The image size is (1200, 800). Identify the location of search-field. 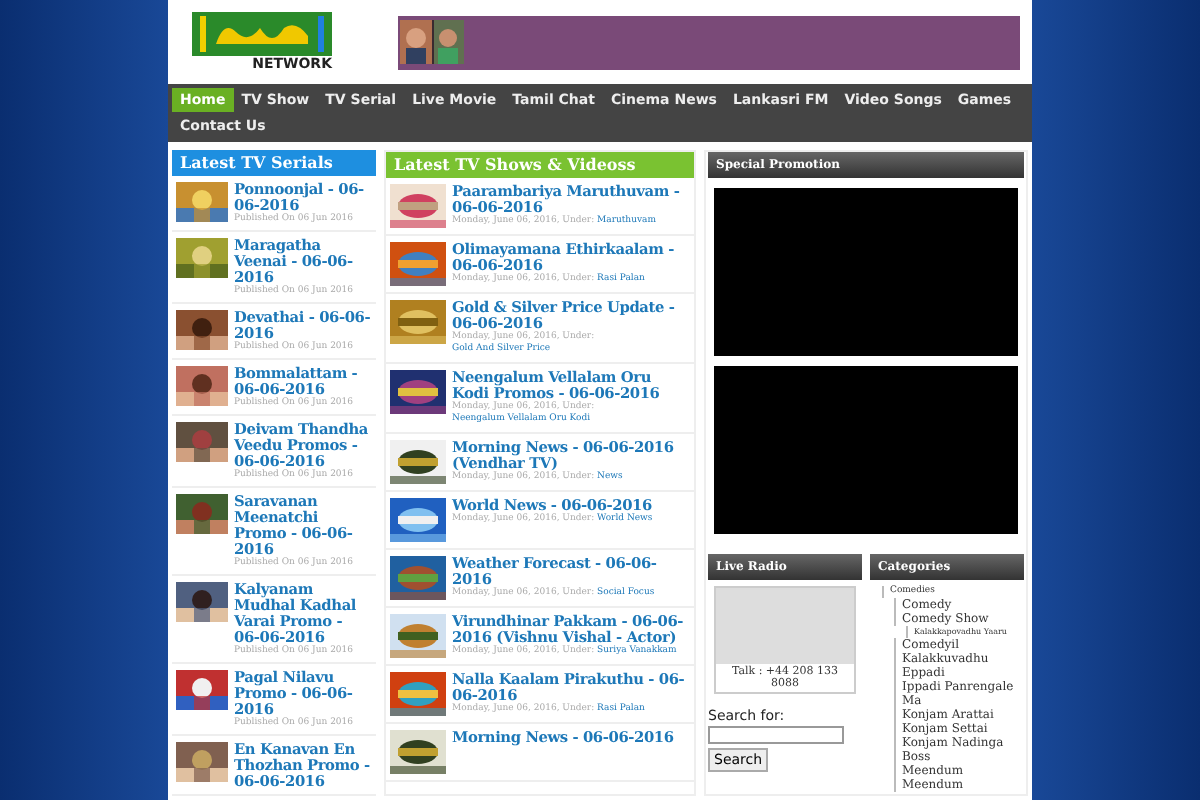
(776, 735).